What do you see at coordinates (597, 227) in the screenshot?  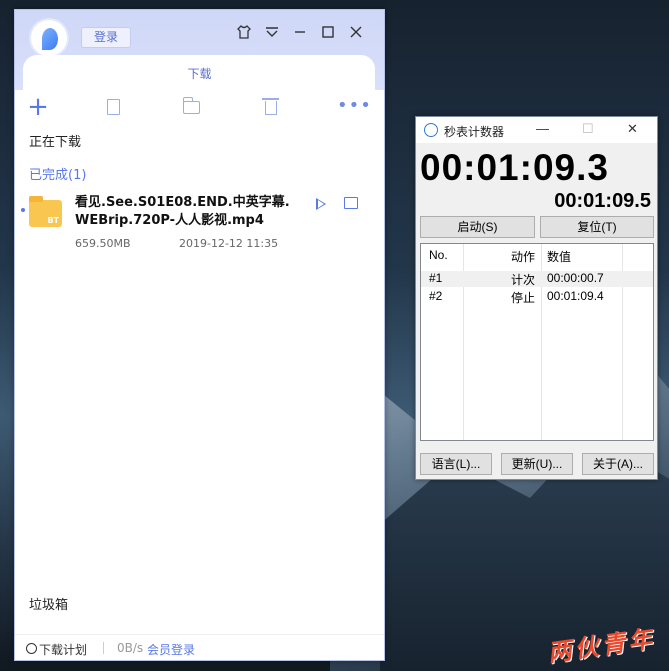 I see `reset-button: 复位(T)` at bounding box center [597, 227].